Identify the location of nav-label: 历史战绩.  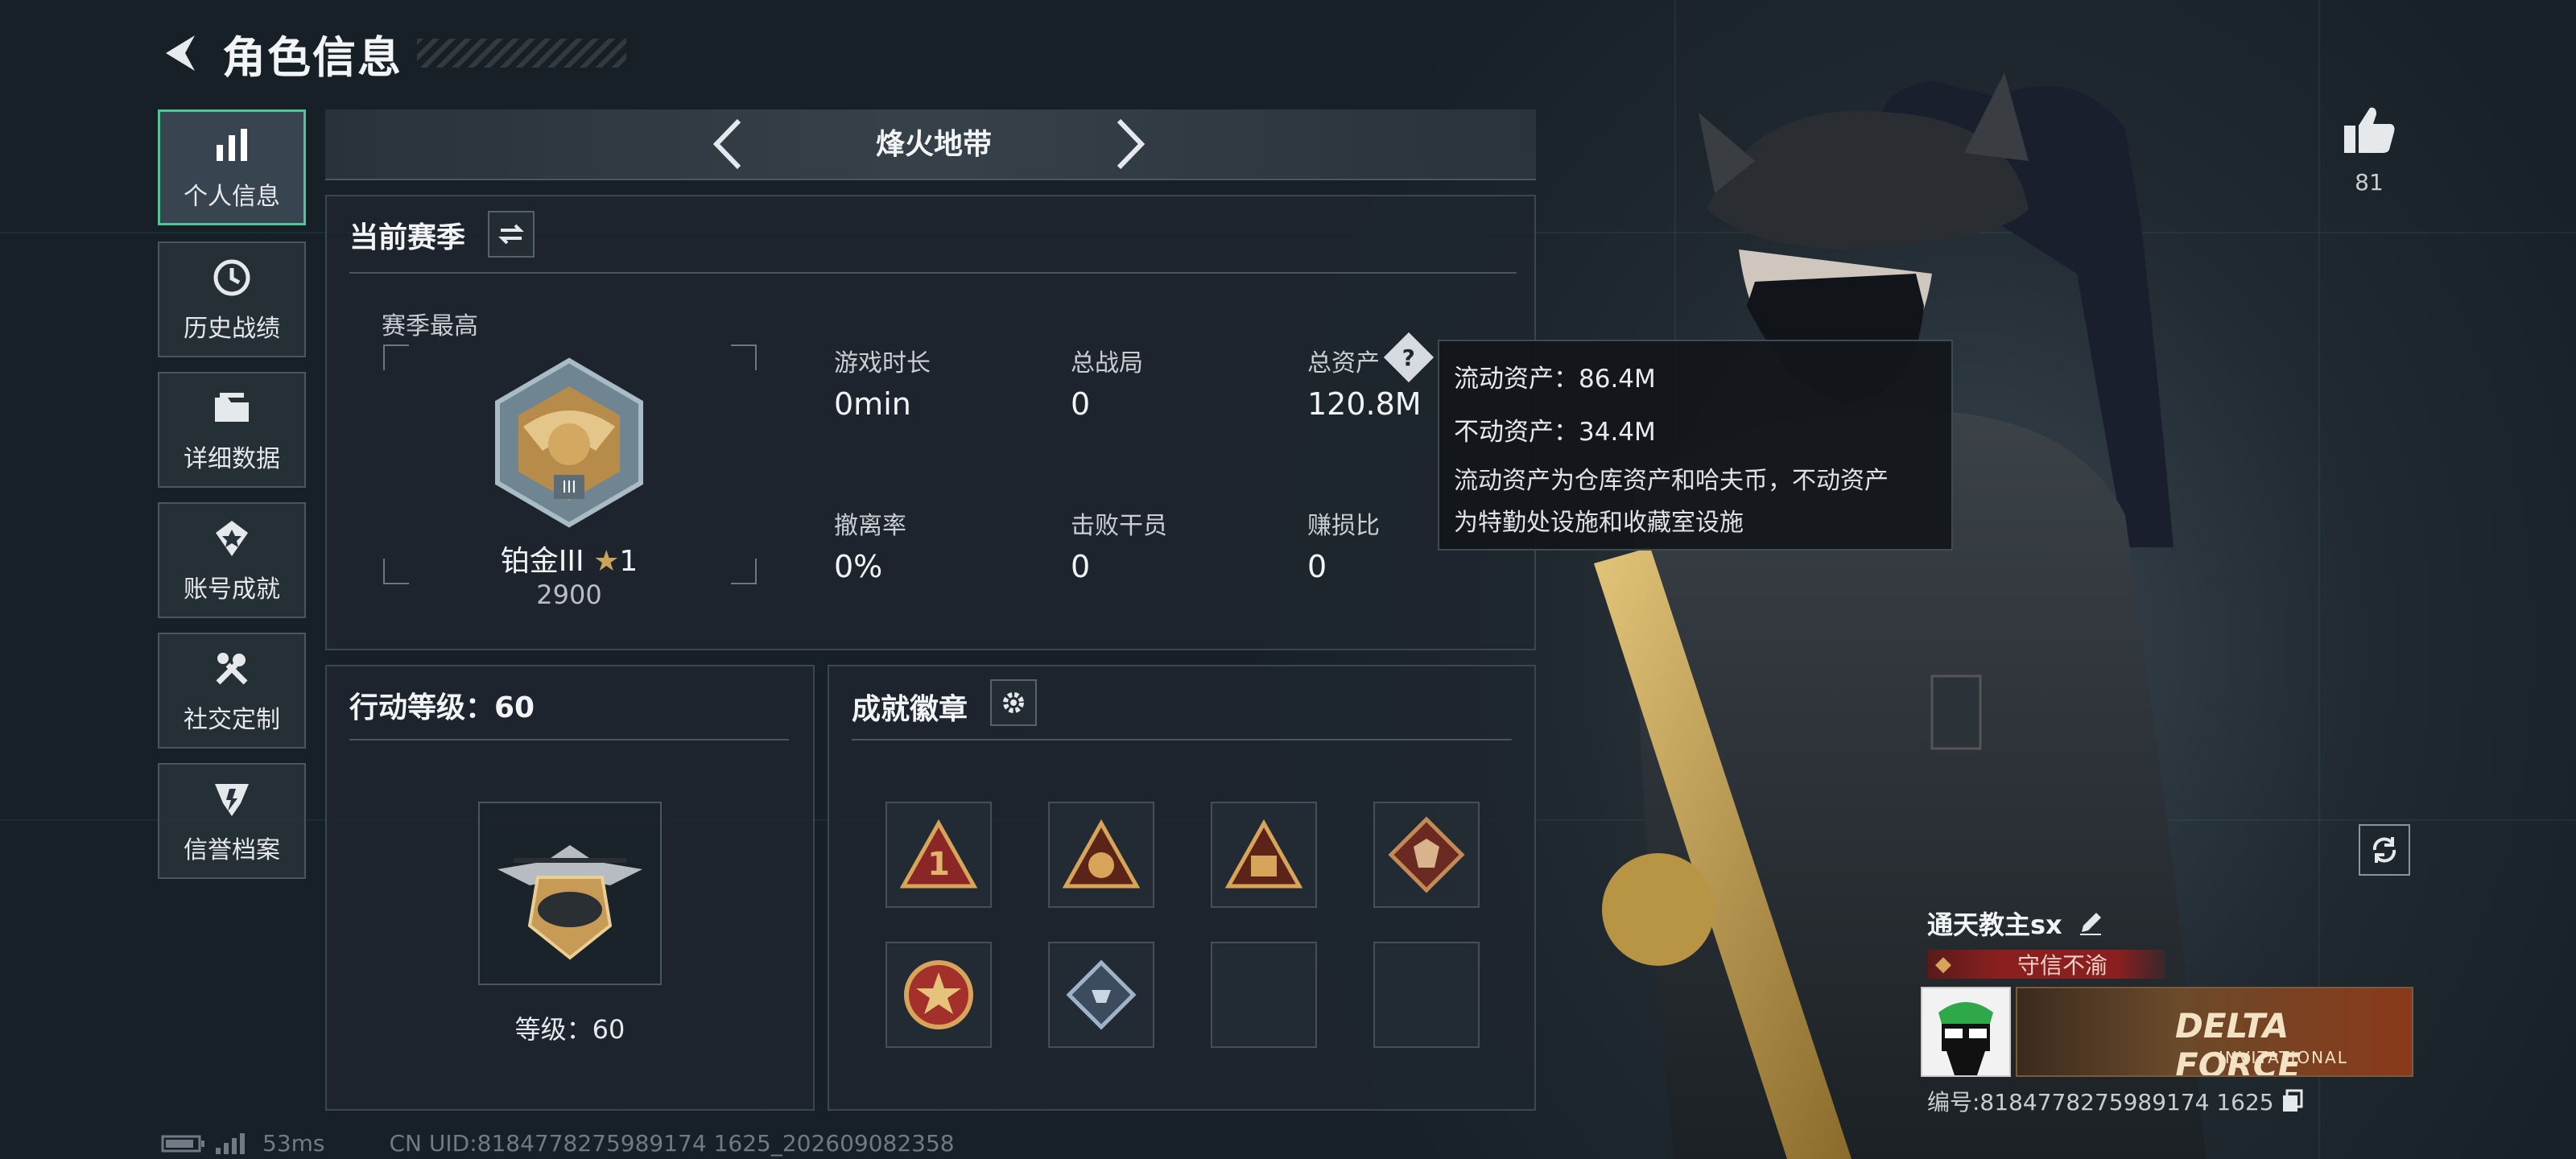
(232, 329).